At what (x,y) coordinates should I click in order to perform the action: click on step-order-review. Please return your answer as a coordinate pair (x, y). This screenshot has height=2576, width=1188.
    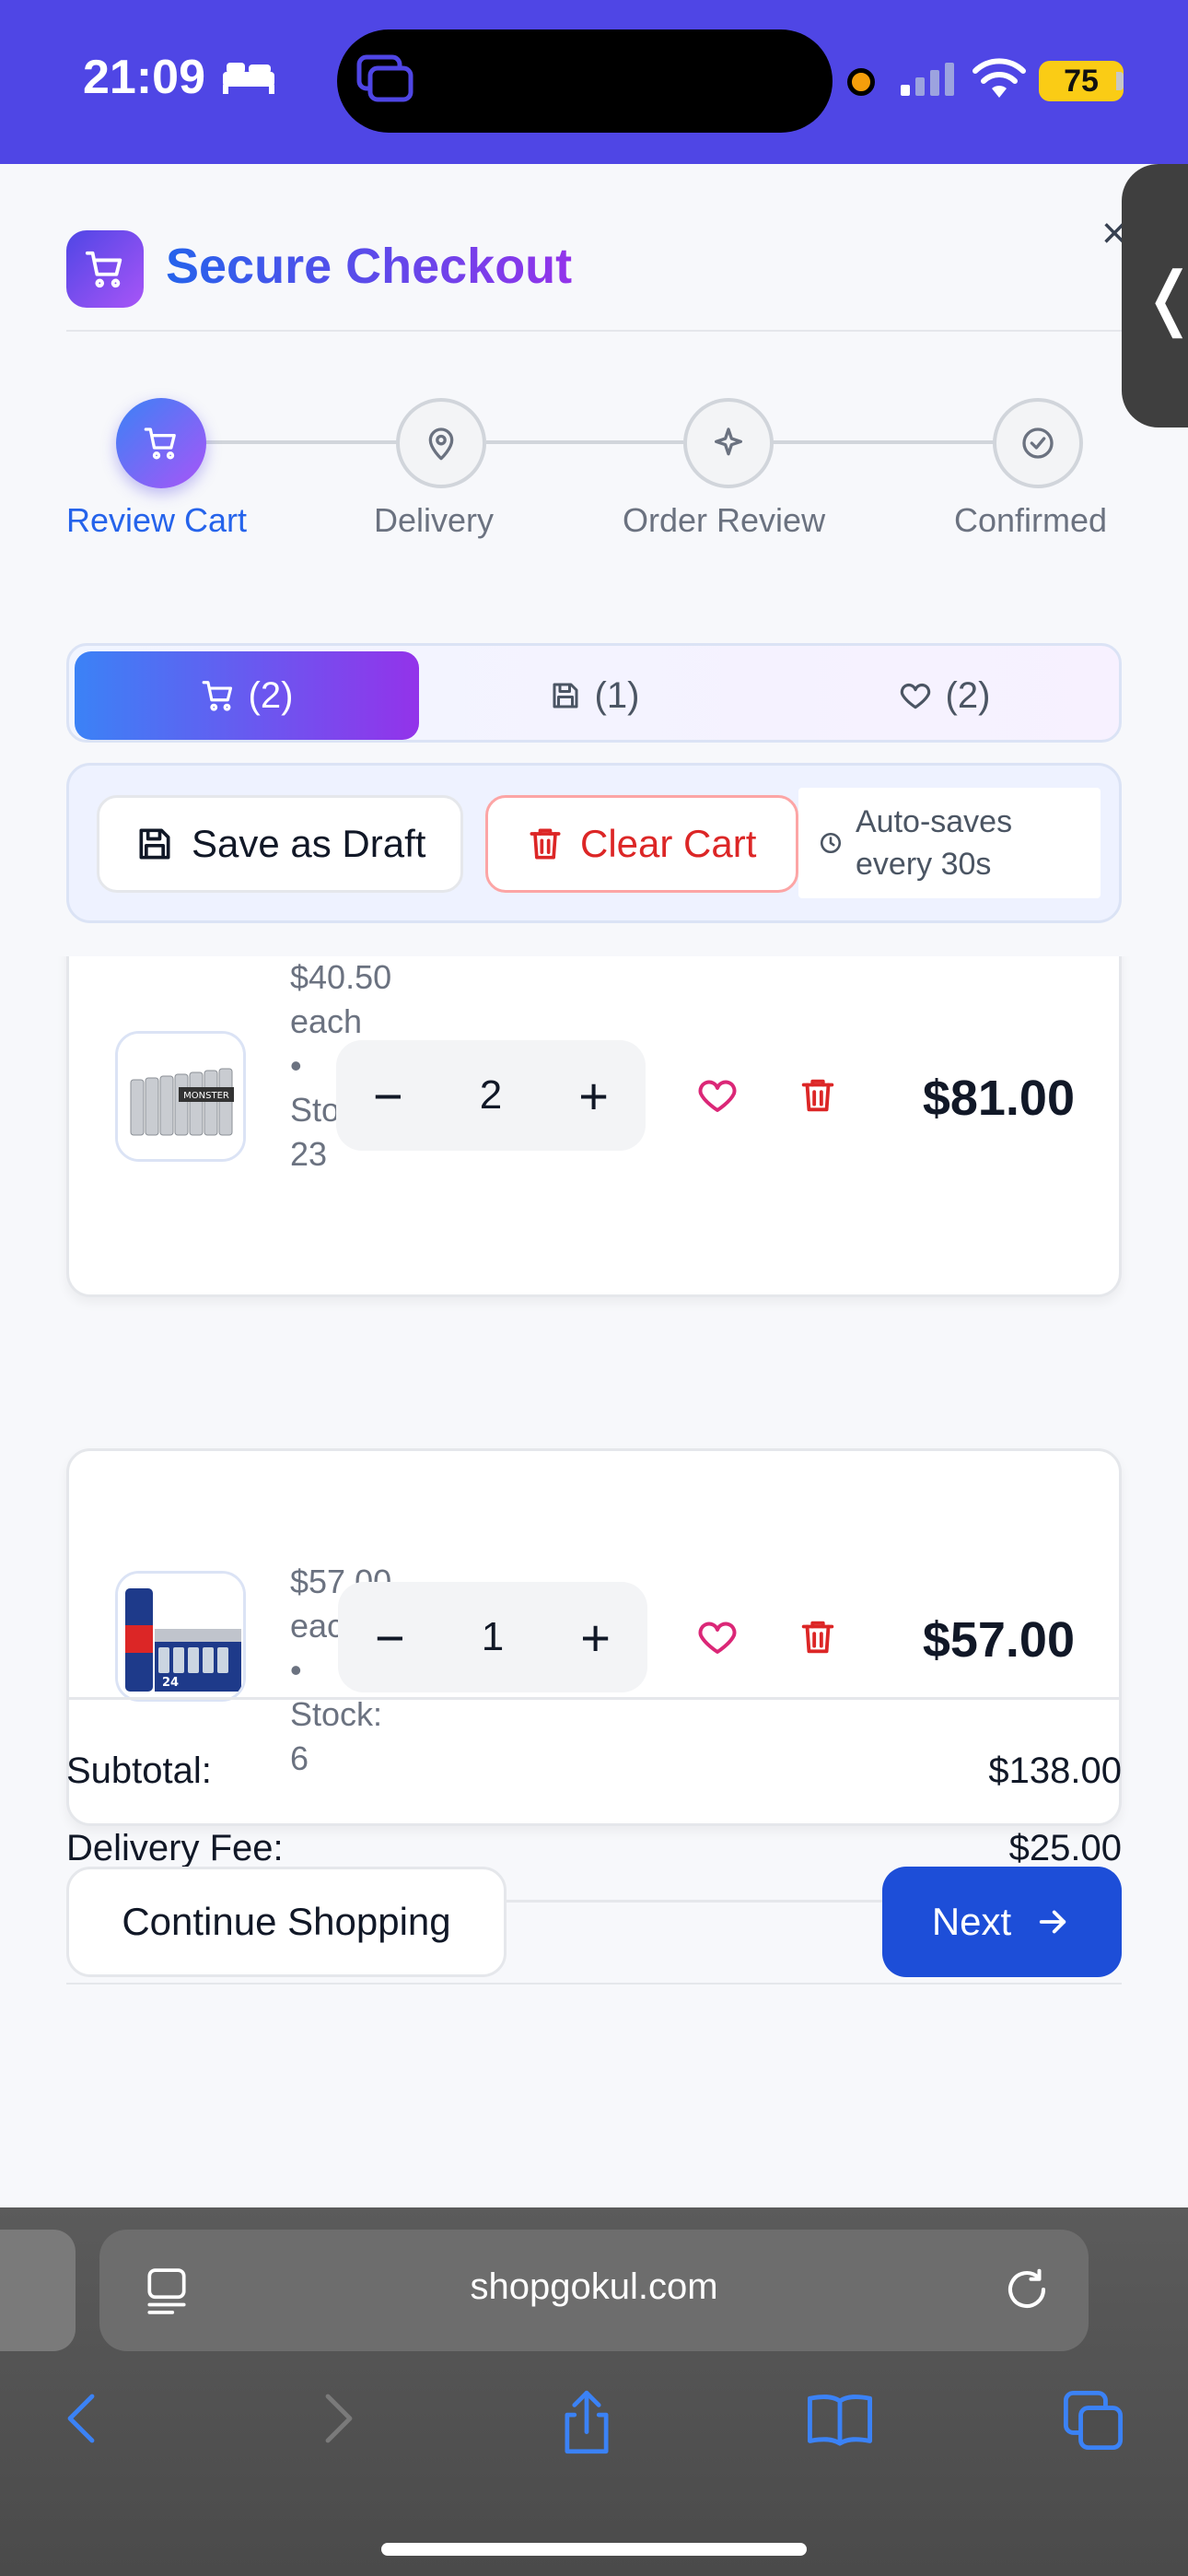
    Looking at the image, I should click on (728, 443).